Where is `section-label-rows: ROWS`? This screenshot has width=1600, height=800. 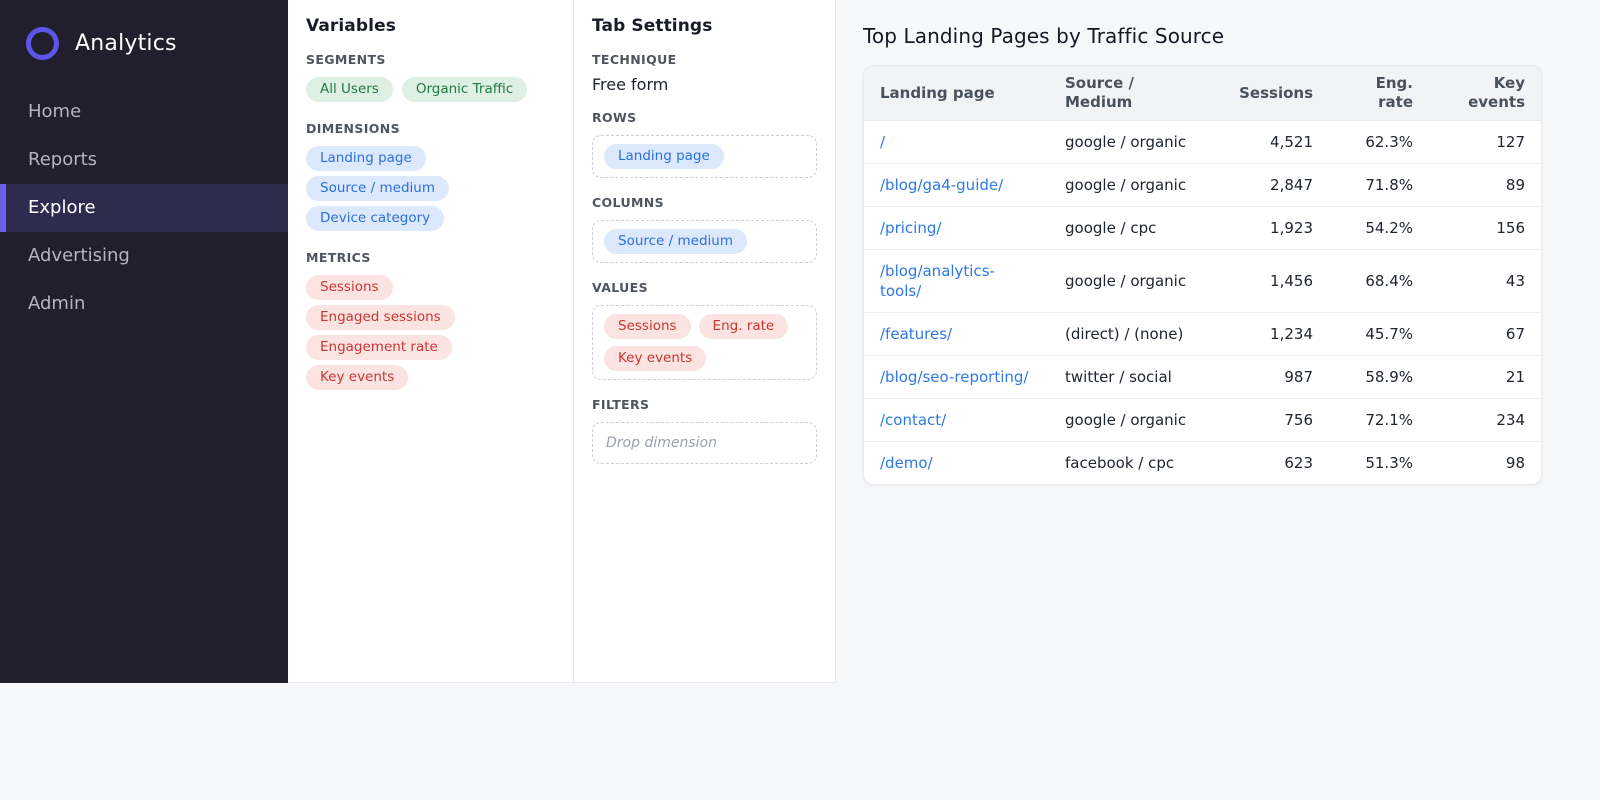 section-label-rows: ROWS is located at coordinates (614, 117).